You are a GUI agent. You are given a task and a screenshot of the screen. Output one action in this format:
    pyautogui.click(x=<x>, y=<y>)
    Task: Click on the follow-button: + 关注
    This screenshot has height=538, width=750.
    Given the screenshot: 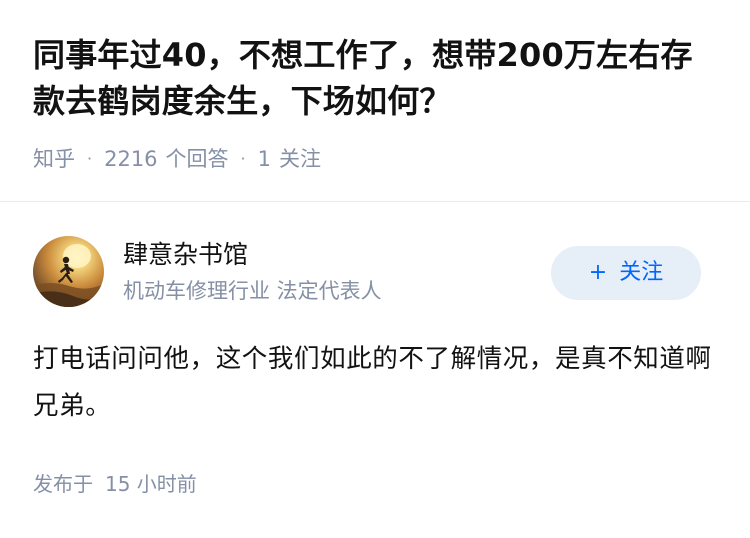 What is the action you would take?
    pyautogui.click(x=626, y=273)
    